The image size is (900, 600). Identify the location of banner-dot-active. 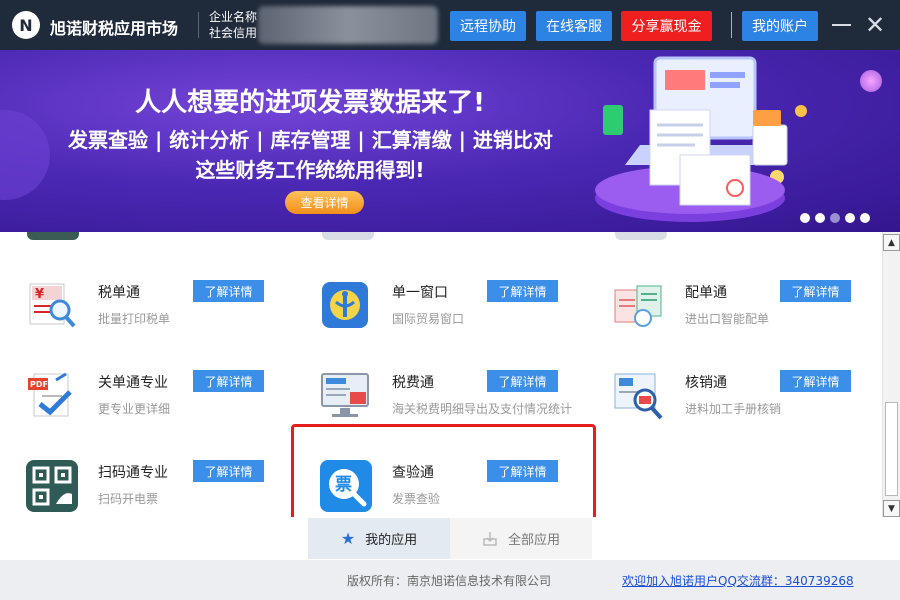
(835, 218).